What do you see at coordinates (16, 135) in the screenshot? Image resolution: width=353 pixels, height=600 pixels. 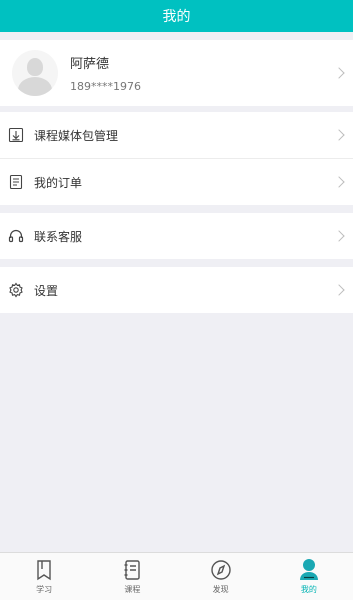 I see `download-icon` at bounding box center [16, 135].